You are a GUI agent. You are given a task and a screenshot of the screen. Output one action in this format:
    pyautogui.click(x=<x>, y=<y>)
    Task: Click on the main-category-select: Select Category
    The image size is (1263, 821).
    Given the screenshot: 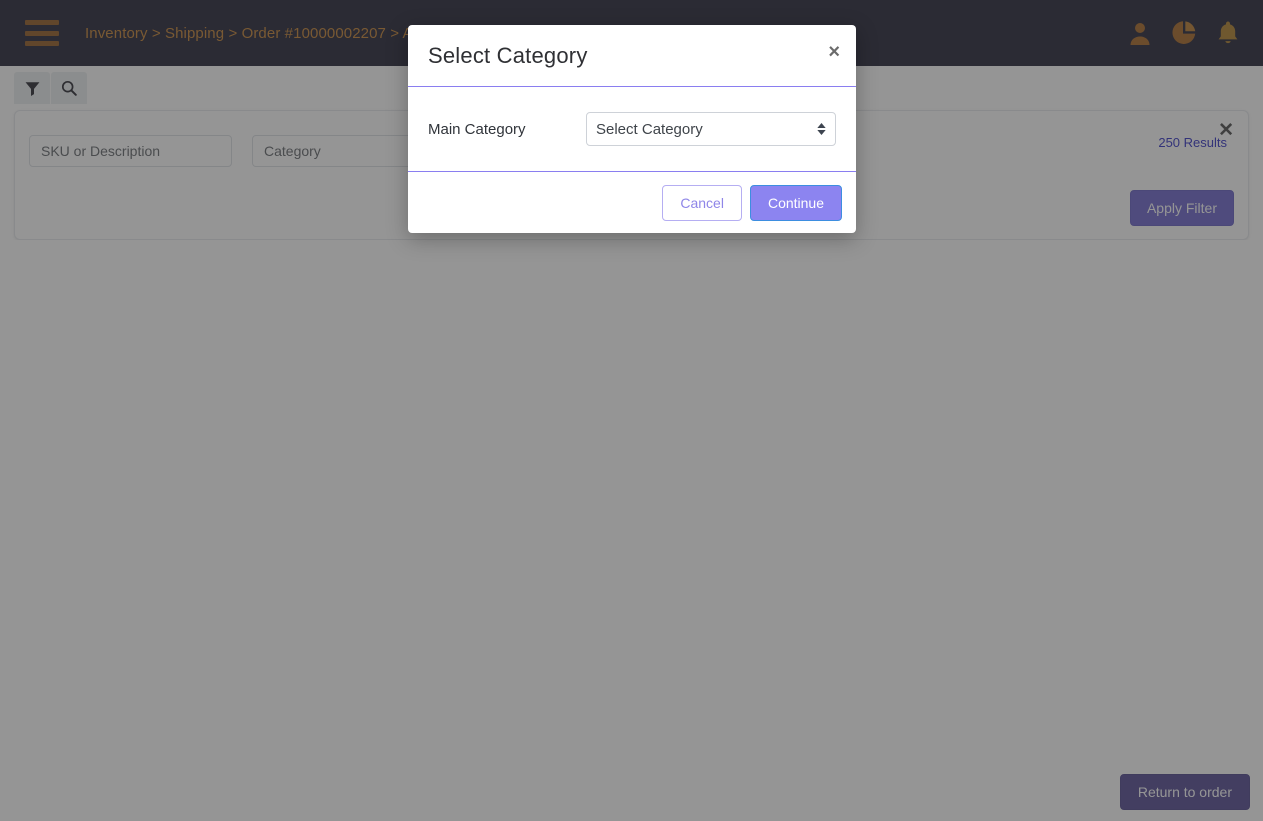 What is the action you would take?
    pyautogui.click(x=711, y=129)
    